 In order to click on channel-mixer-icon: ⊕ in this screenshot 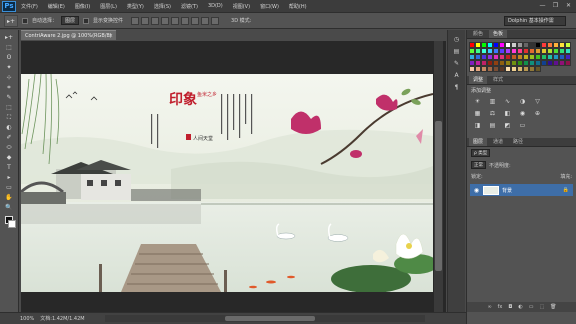, I will do `click(537, 114)`.